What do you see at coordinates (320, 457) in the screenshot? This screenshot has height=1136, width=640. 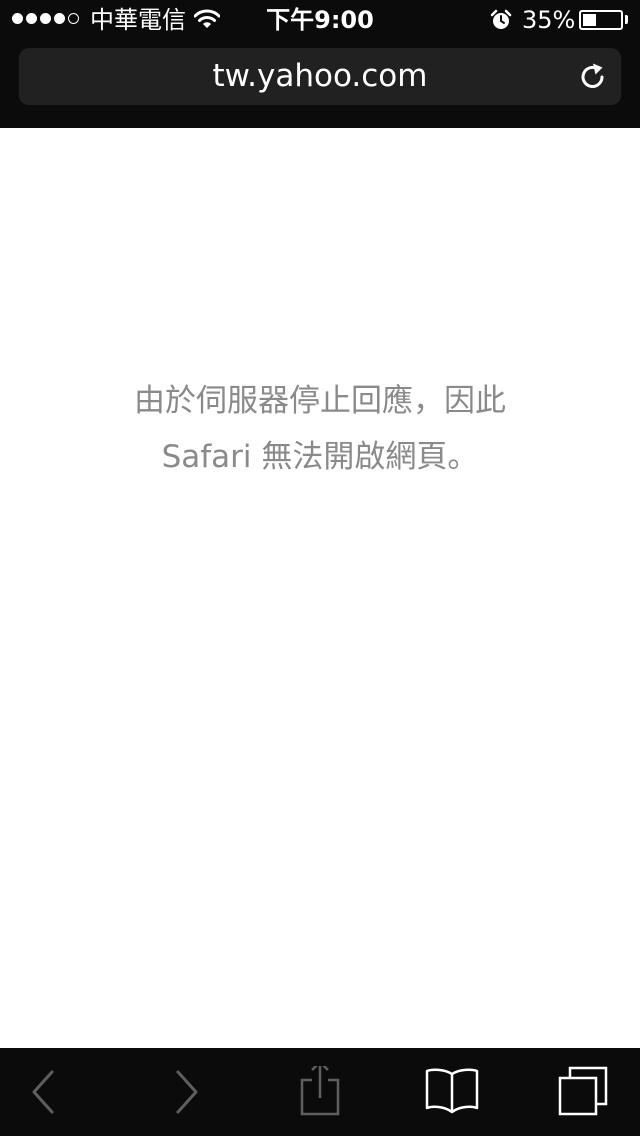 I see `error-message-line-2: Safari 無法開啟網頁。` at bounding box center [320, 457].